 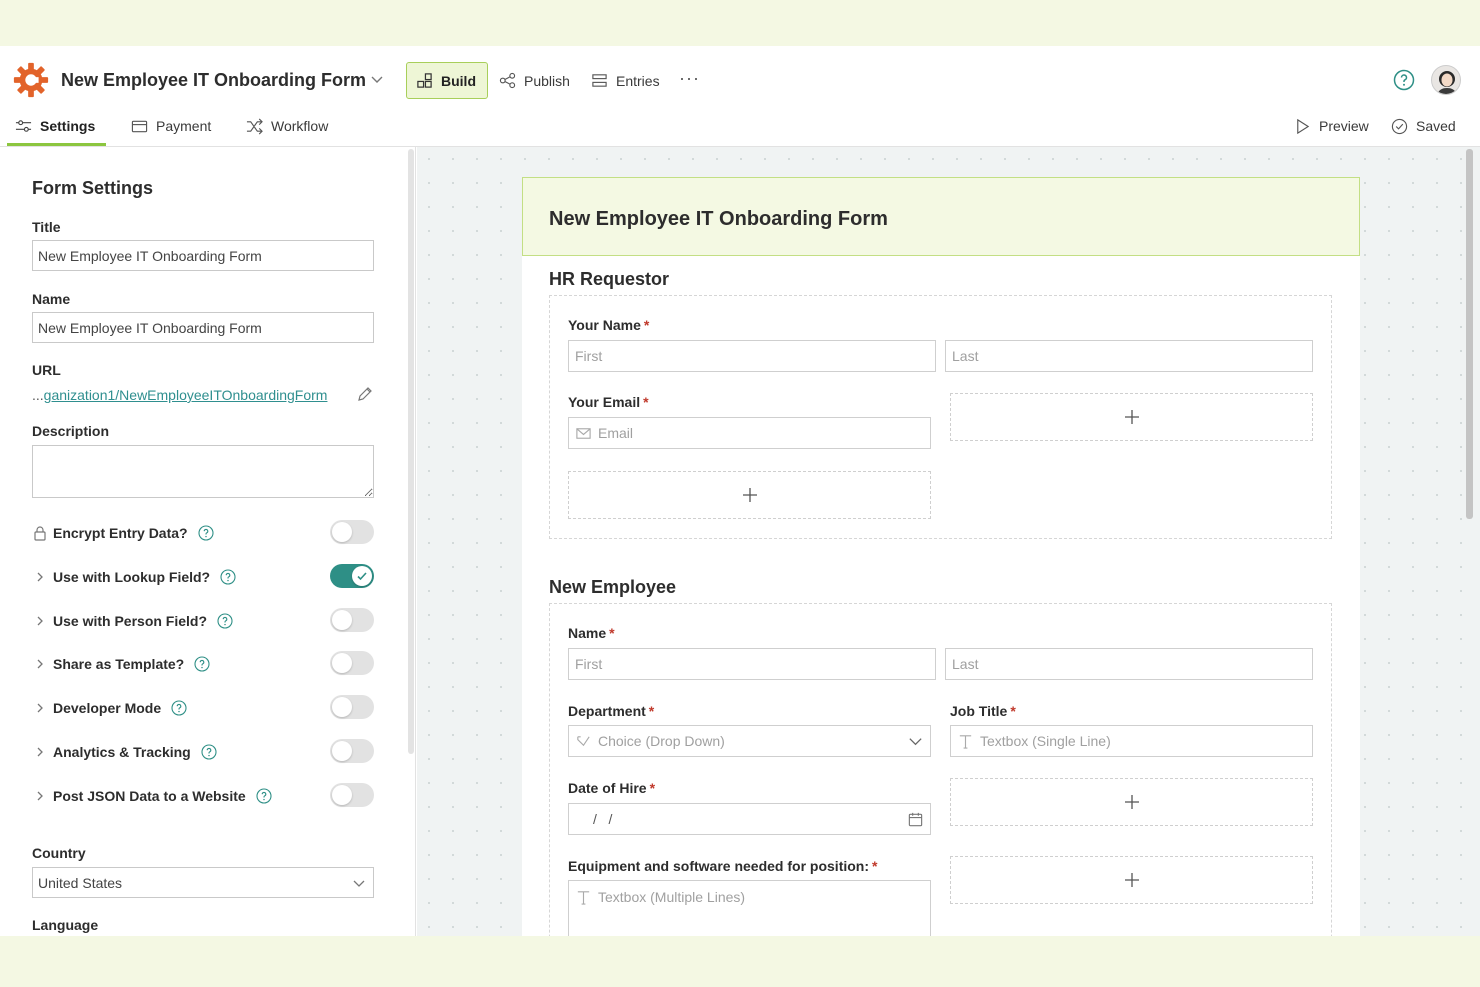 What do you see at coordinates (749, 819) in the screenshot?
I see `date-of-hire-input: / /` at bounding box center [749, 819].